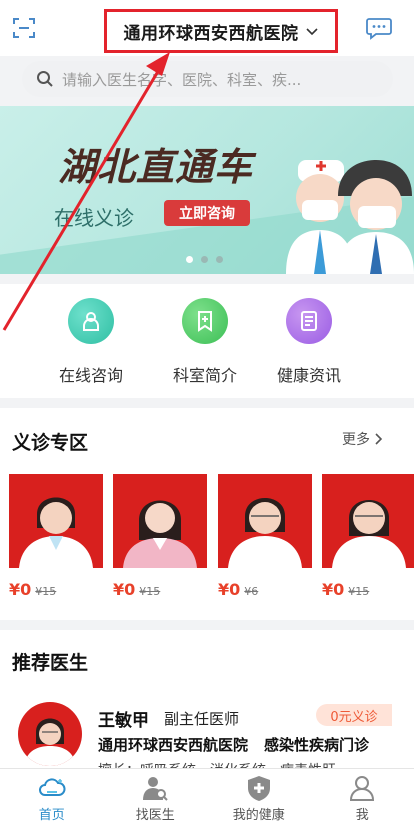 The width and height of the screenshot is (414, 826). I want to click on section-title: 义诊专区, so click(50, 443).